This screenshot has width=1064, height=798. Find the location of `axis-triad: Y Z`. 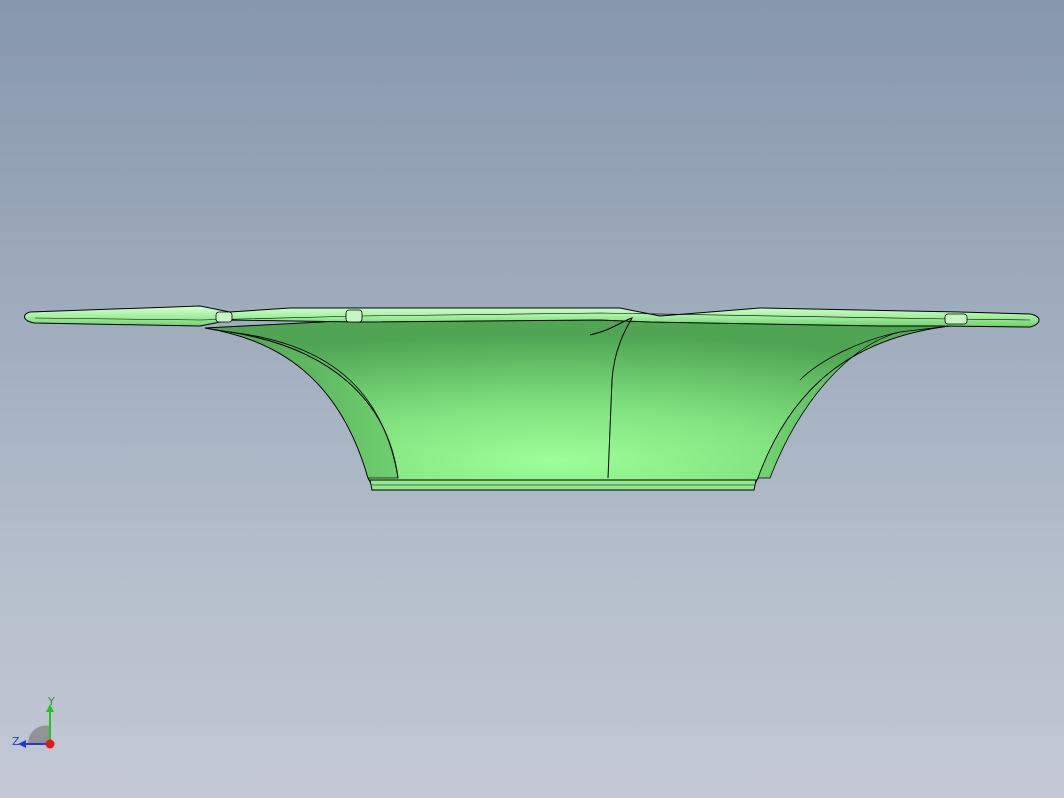

axis-triad: Y Z is located at coordinates (34, 725).